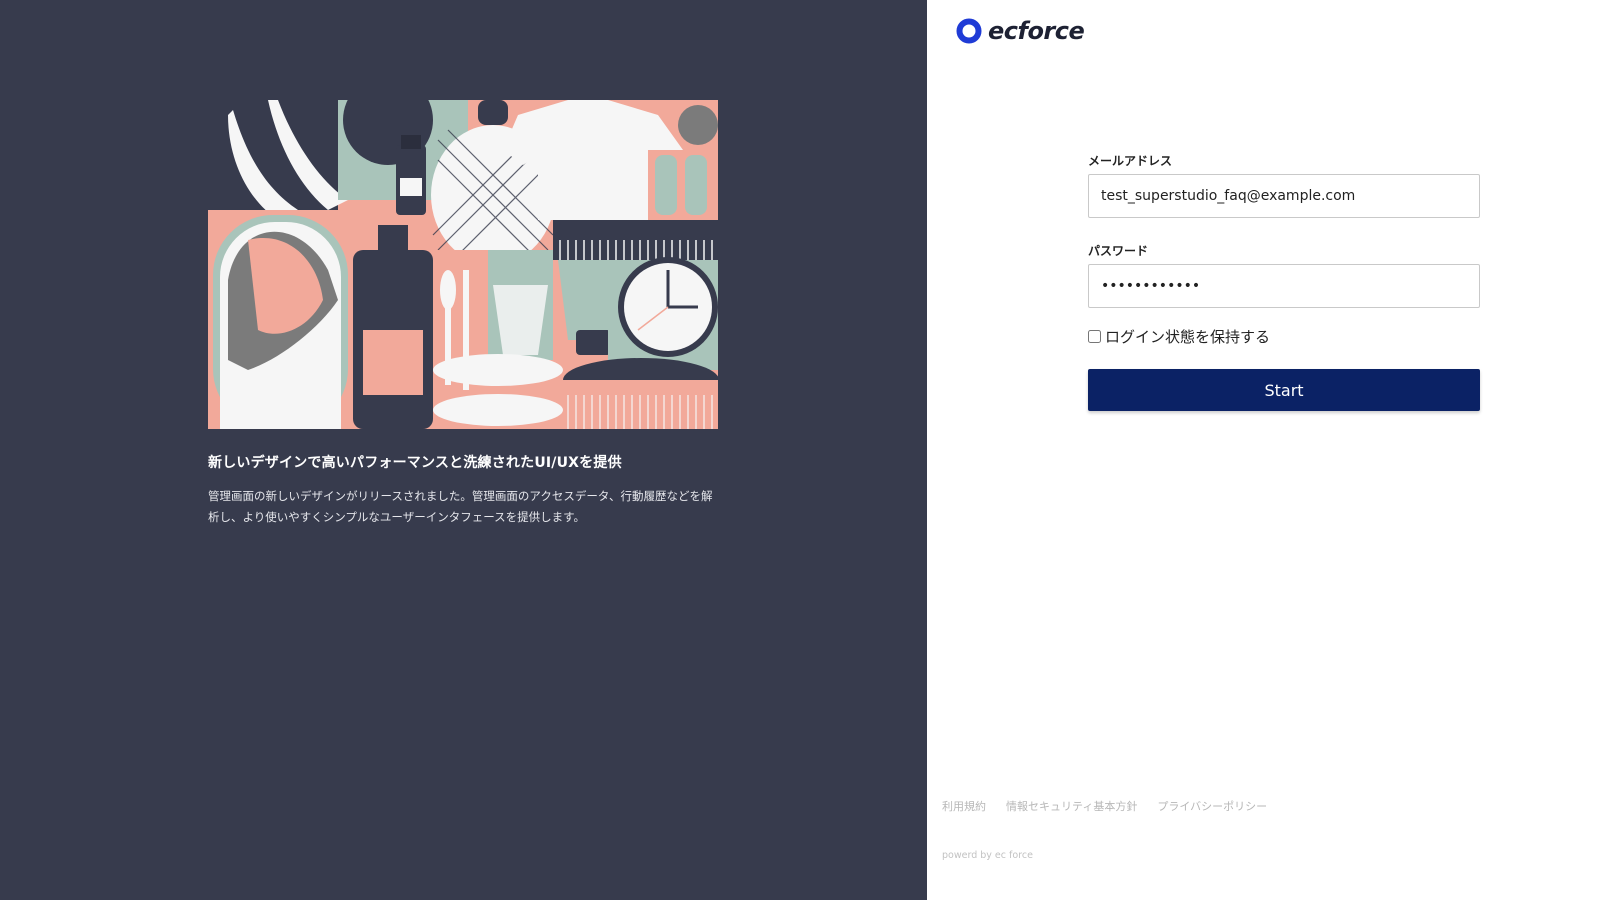 Image resolution: width=1615 pixels, height=900 pixels. What do you see at coordinates (1118, 251) in the screenshot?
I see `password-label: パスワード` at bounding box center [1118, 251].